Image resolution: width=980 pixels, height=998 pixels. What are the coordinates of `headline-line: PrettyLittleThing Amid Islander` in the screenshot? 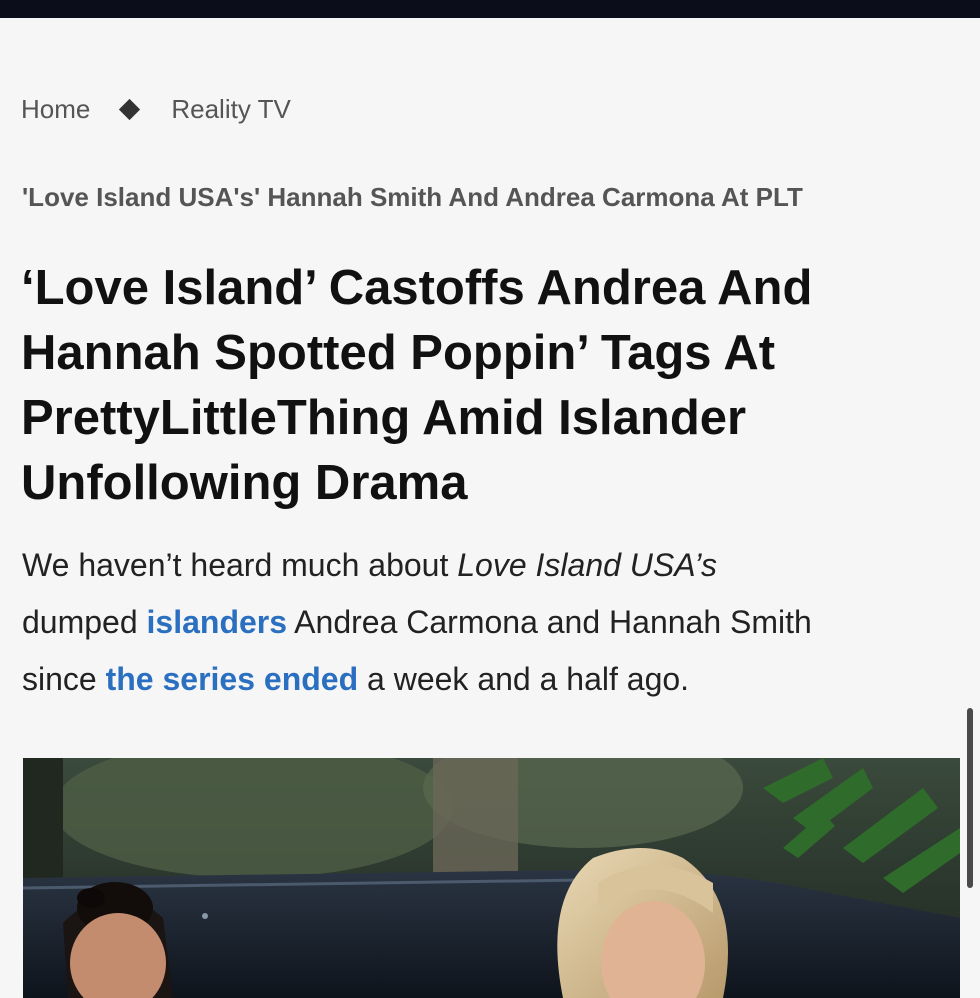 It's located at (384, 418).